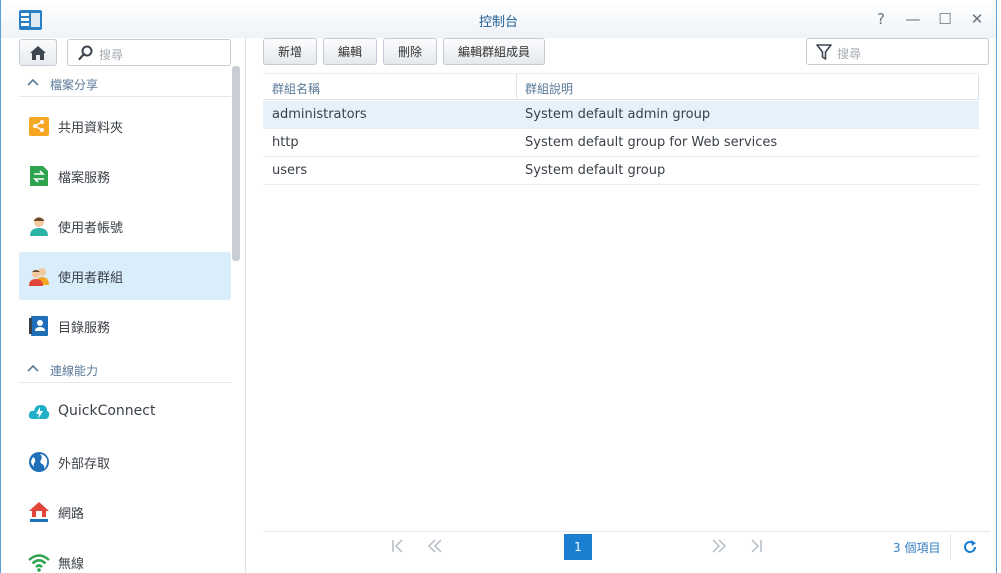 This screenshot has height=573, width=1001. What do you see at coordinates (39, 563) in the screenshot?
I see `wireless-icon` at bounding box center [39, 563].